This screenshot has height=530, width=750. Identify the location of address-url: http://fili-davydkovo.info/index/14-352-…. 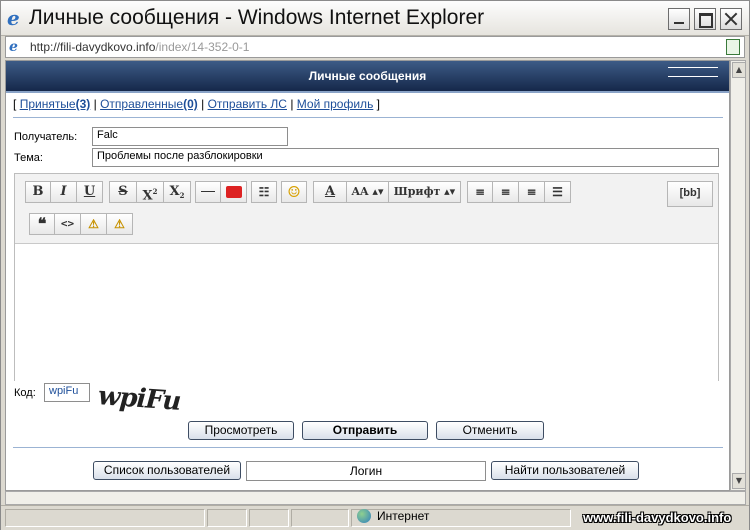
(139, 47).